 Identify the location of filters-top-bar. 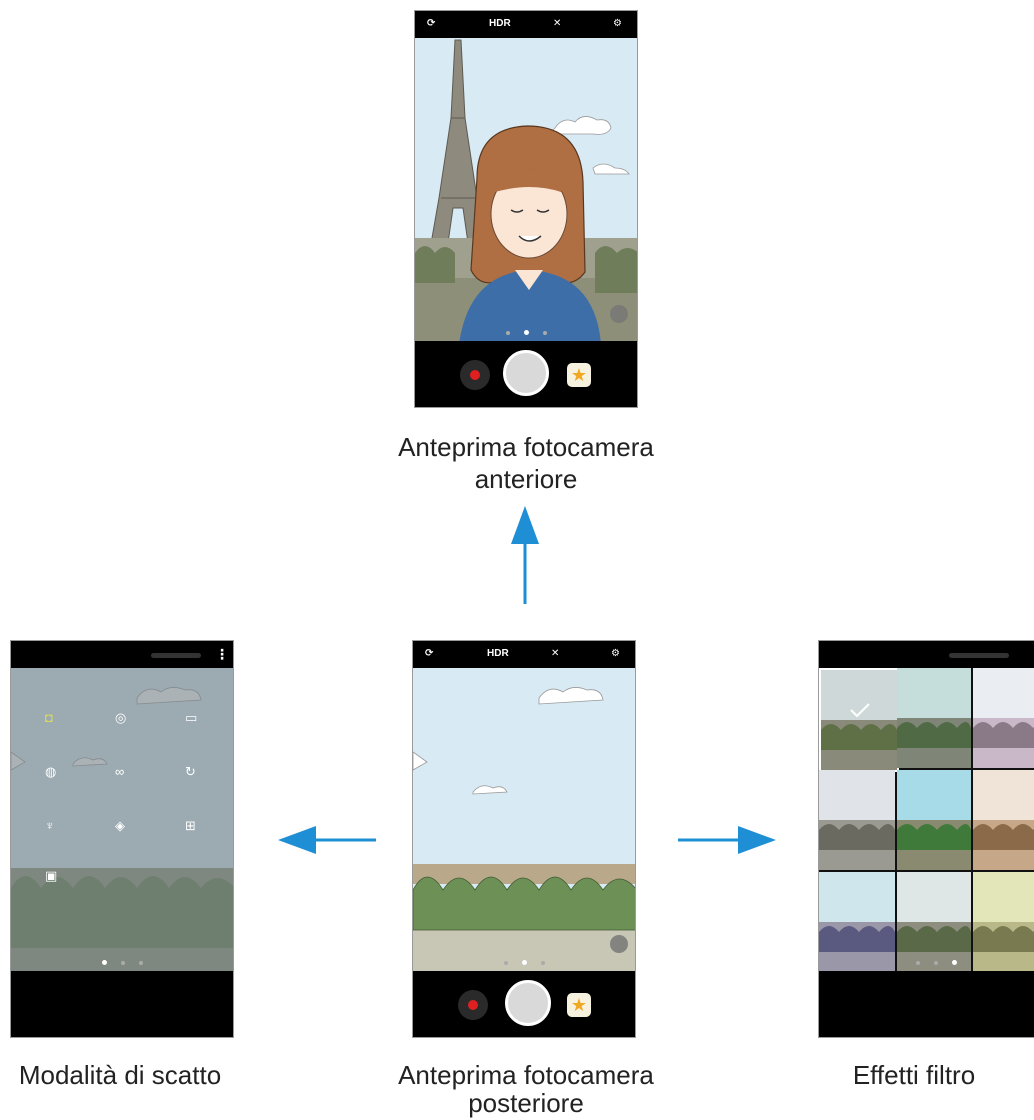
(926, 654).